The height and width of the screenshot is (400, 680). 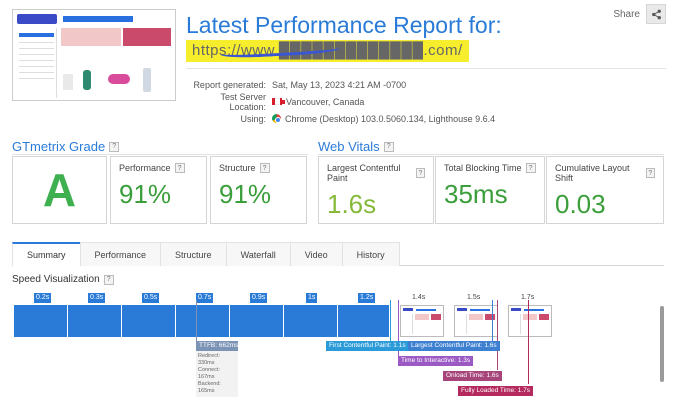 I want to click on tab-summary: Summary, so click(x=46, y=254).